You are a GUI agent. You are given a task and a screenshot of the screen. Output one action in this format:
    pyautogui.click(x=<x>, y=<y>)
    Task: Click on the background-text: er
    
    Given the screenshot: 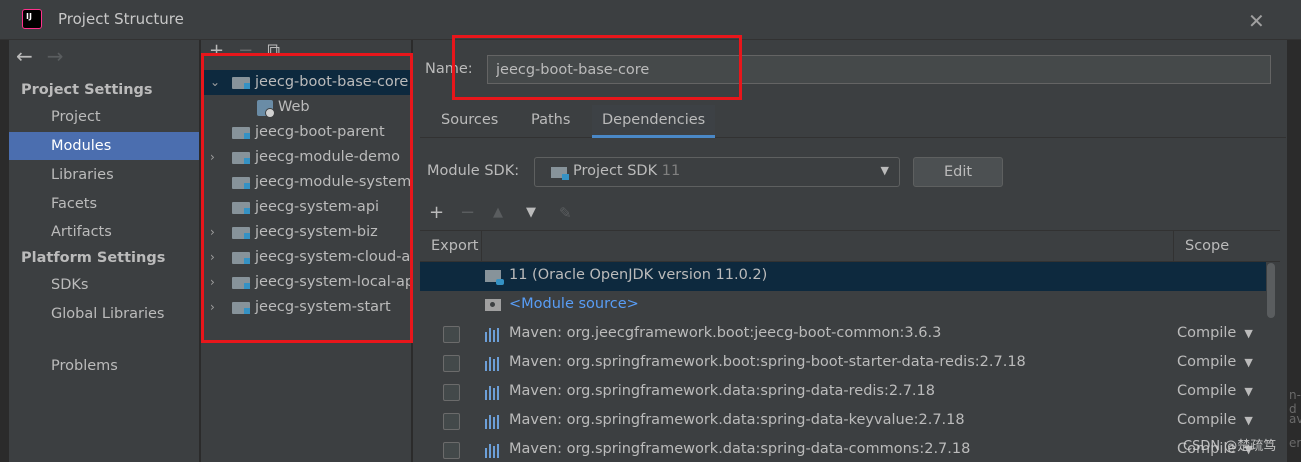 What is the action you would take?
    pyautogui.click(x=1295, y=443)
    